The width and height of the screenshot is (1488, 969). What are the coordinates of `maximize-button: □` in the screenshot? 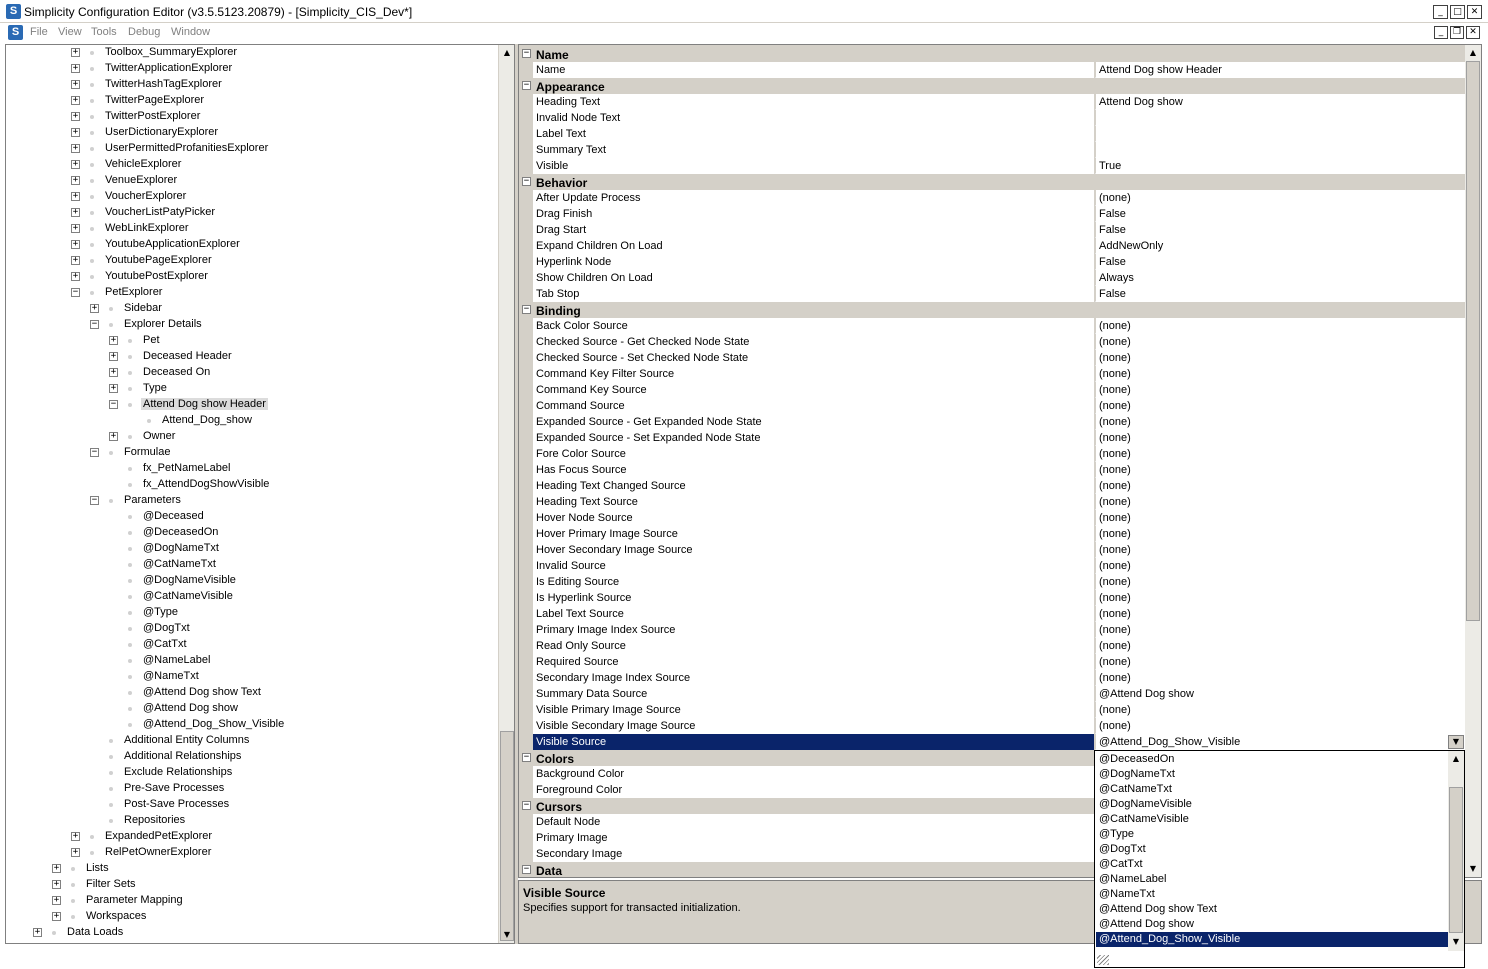 It's located at (1457, 12).